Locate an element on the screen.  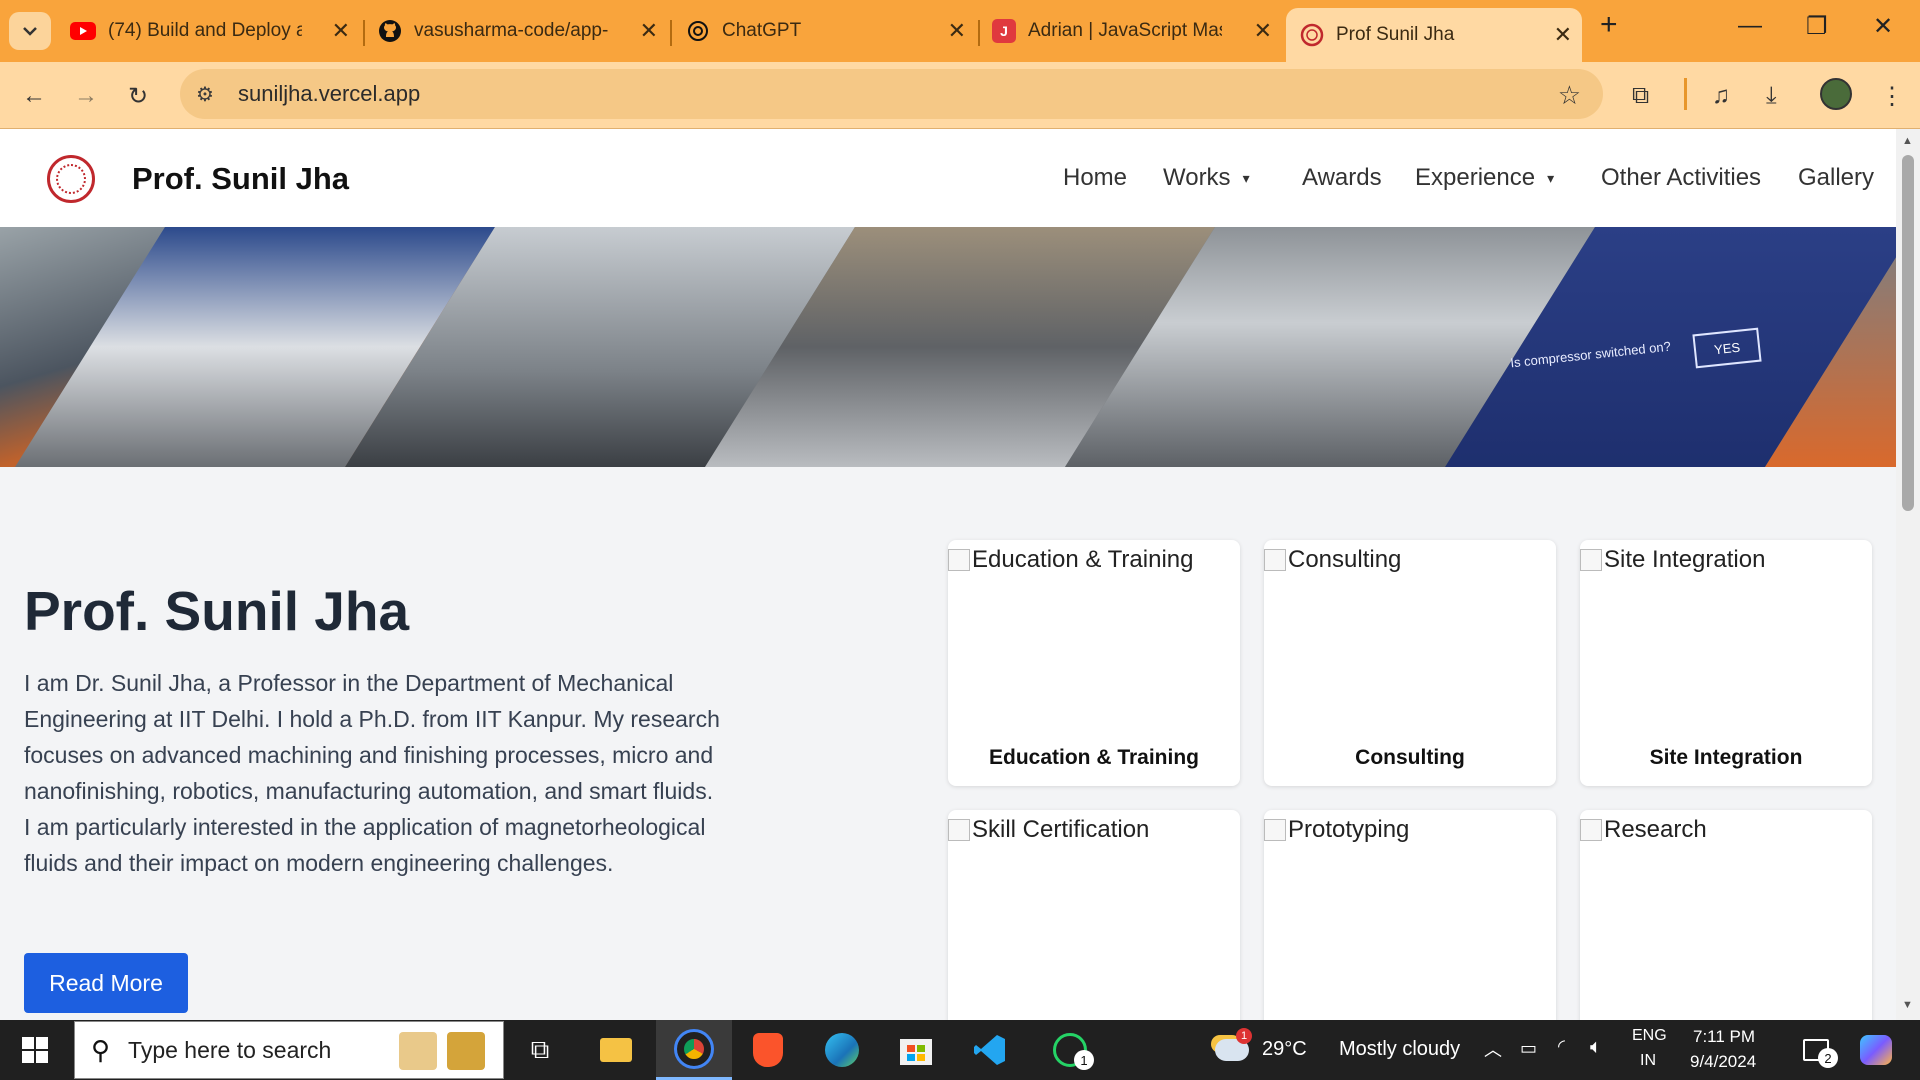
tab-title: (74) Build and Deploy an is located at coordinates (205, 30).